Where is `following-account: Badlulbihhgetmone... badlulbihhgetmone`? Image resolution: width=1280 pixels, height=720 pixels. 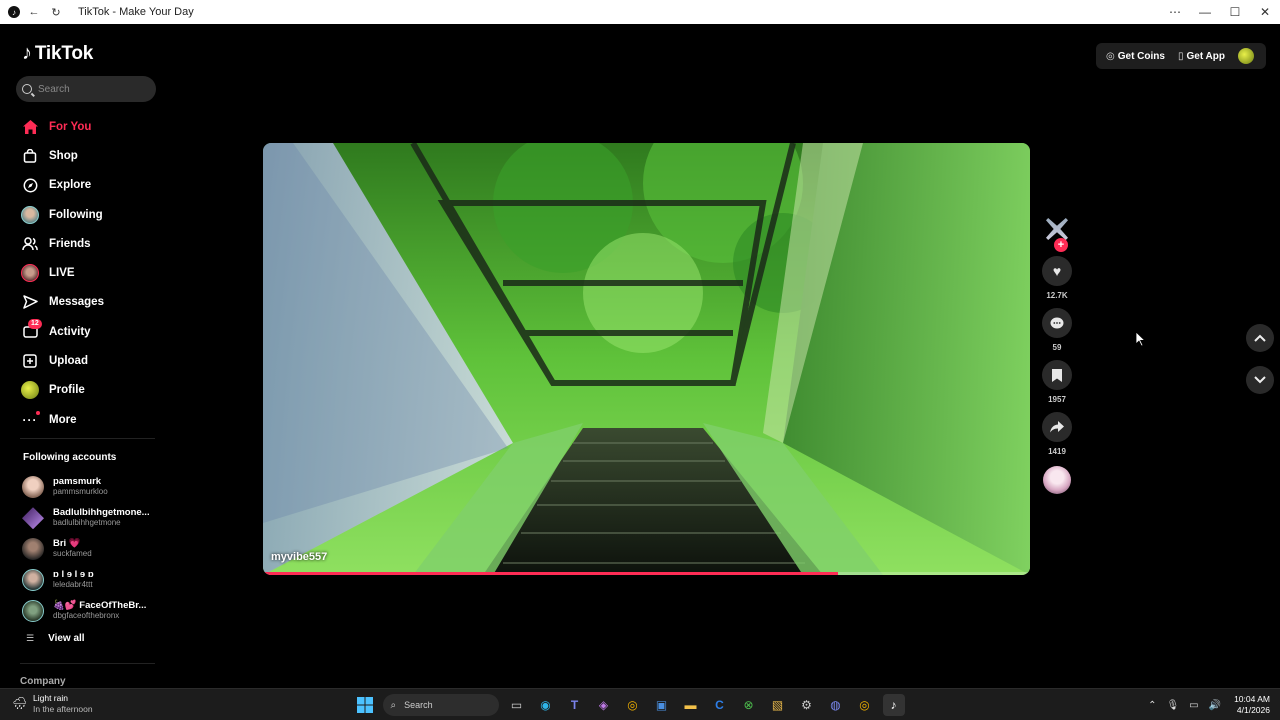
following-account: Badlulbihhgetmone... badlulbihhgetmone is located at coordinates (86, 518).